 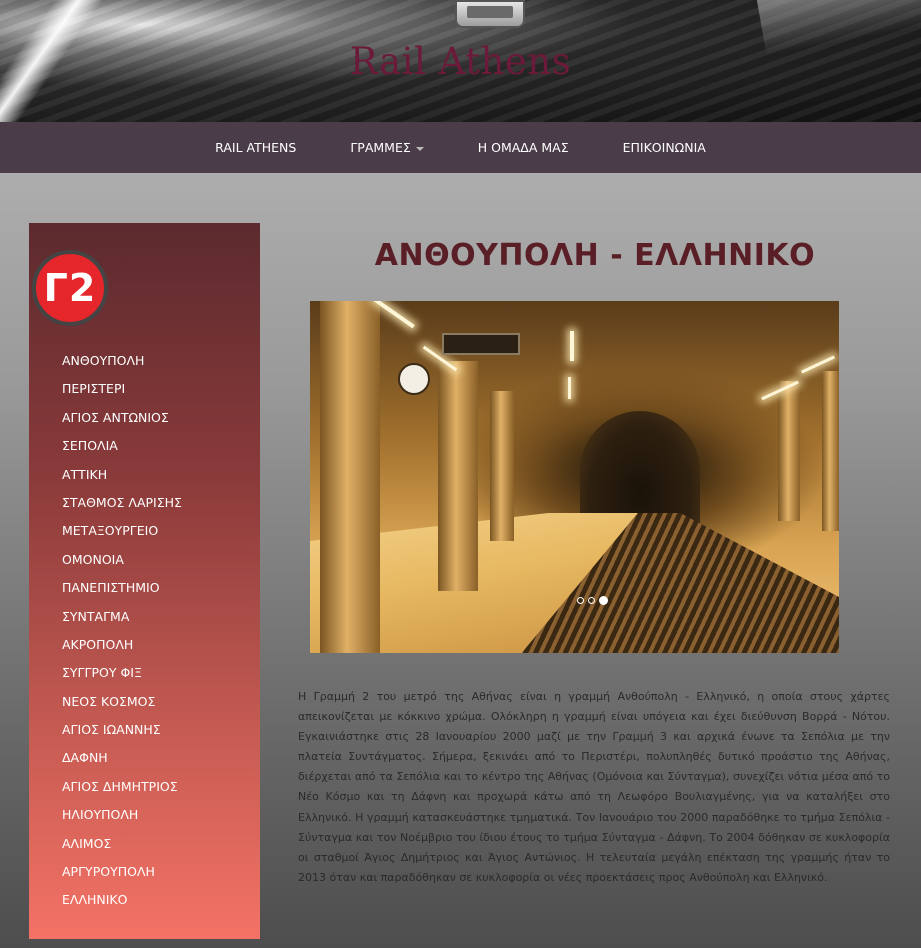 I want to click on carousel-indicators, so click(x=592, y=600).